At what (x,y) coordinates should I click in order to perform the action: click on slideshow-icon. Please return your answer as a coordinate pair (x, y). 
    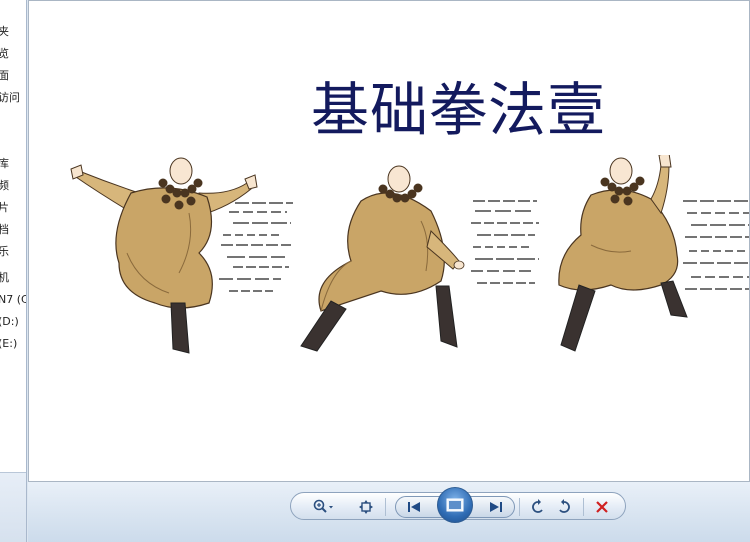
    Looking at the image, I should click on (455, 505).